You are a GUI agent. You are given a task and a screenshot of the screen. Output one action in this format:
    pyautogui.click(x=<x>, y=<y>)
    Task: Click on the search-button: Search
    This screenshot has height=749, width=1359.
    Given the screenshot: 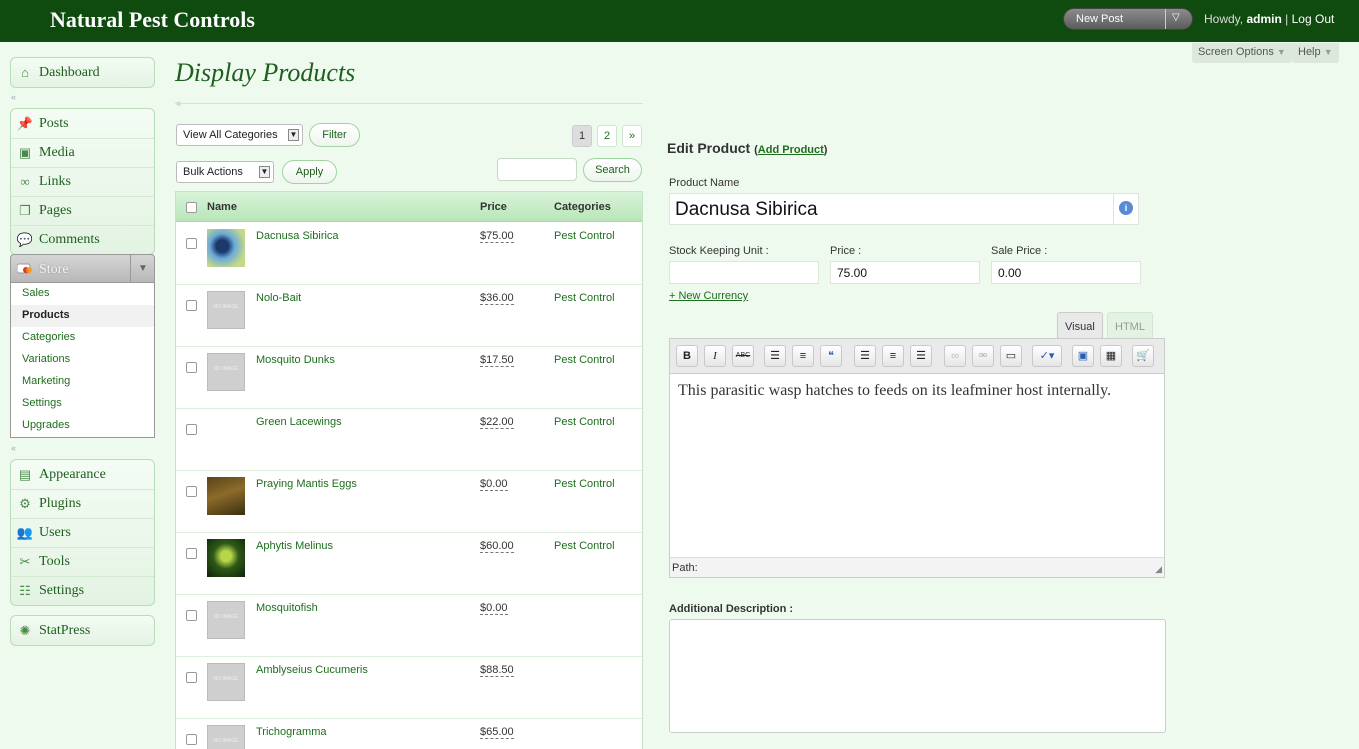 What is the action you would take?
    pyautogui.click(x=612, y=170)
    